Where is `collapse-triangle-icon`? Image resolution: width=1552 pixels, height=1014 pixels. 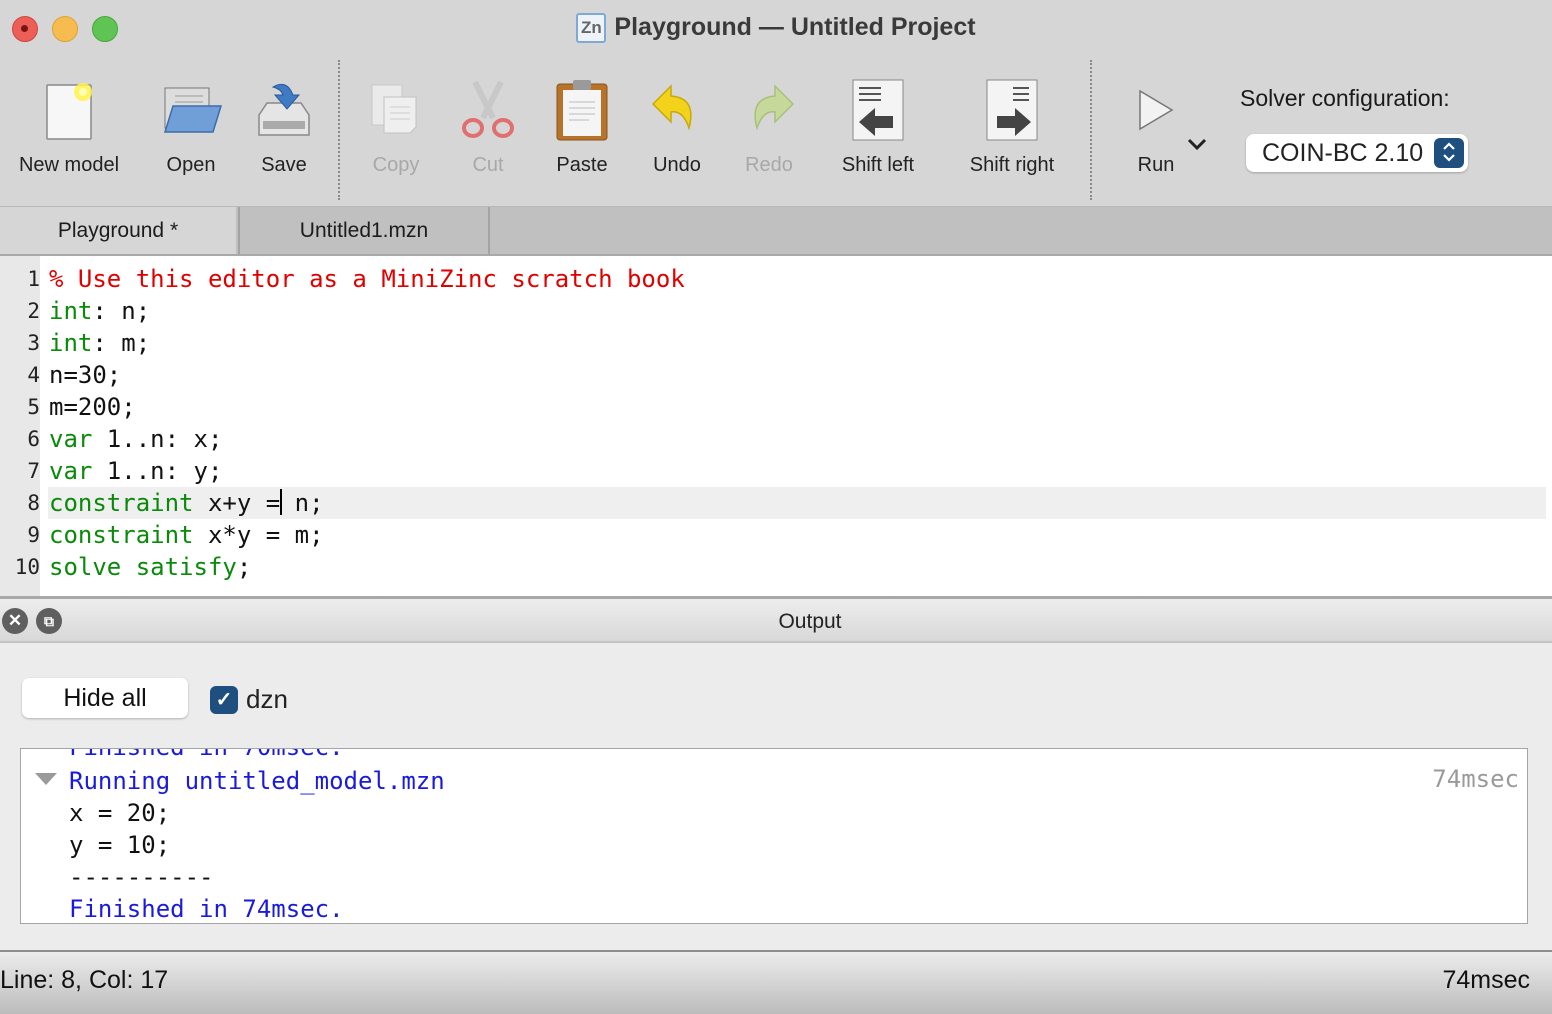 collapse-triangle-icon is located at coordinates (46, 779).